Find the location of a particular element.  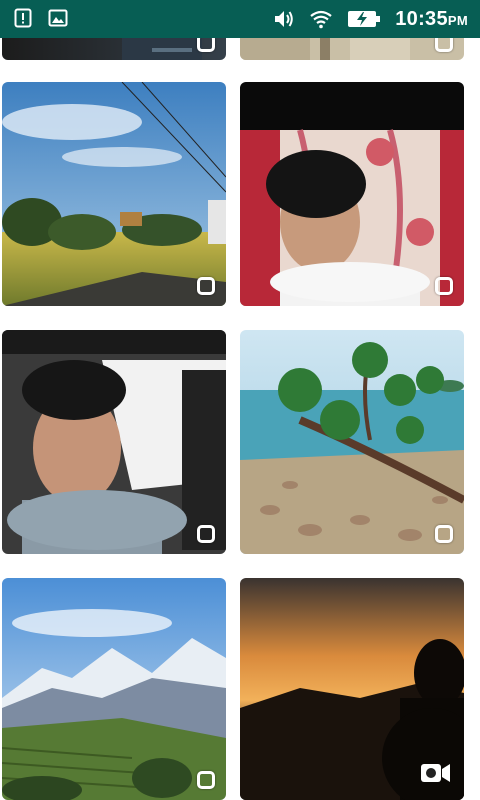

status-bar: 10:35PM is located at coordinates (240, 19).